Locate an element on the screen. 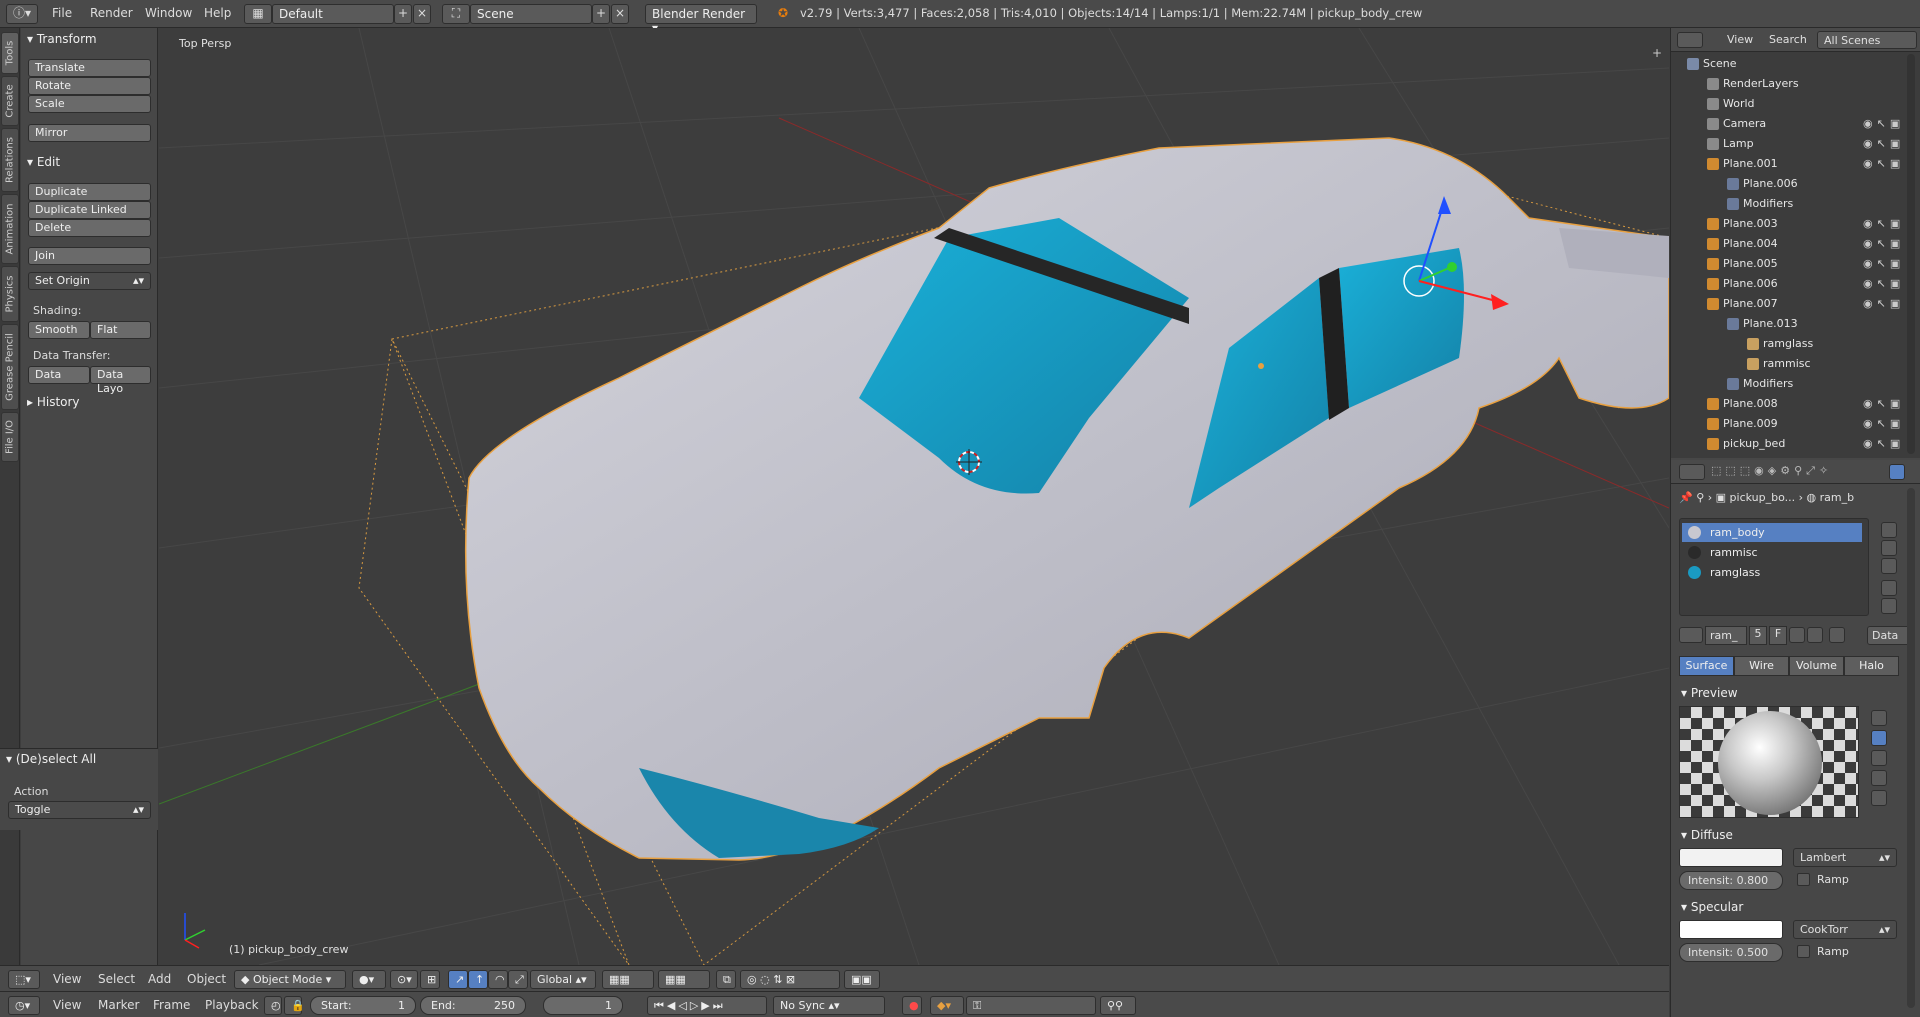 The width and height of the screenshot is (1920, 1017). tab-volume: Volume is located at coordinates (1816, 666).